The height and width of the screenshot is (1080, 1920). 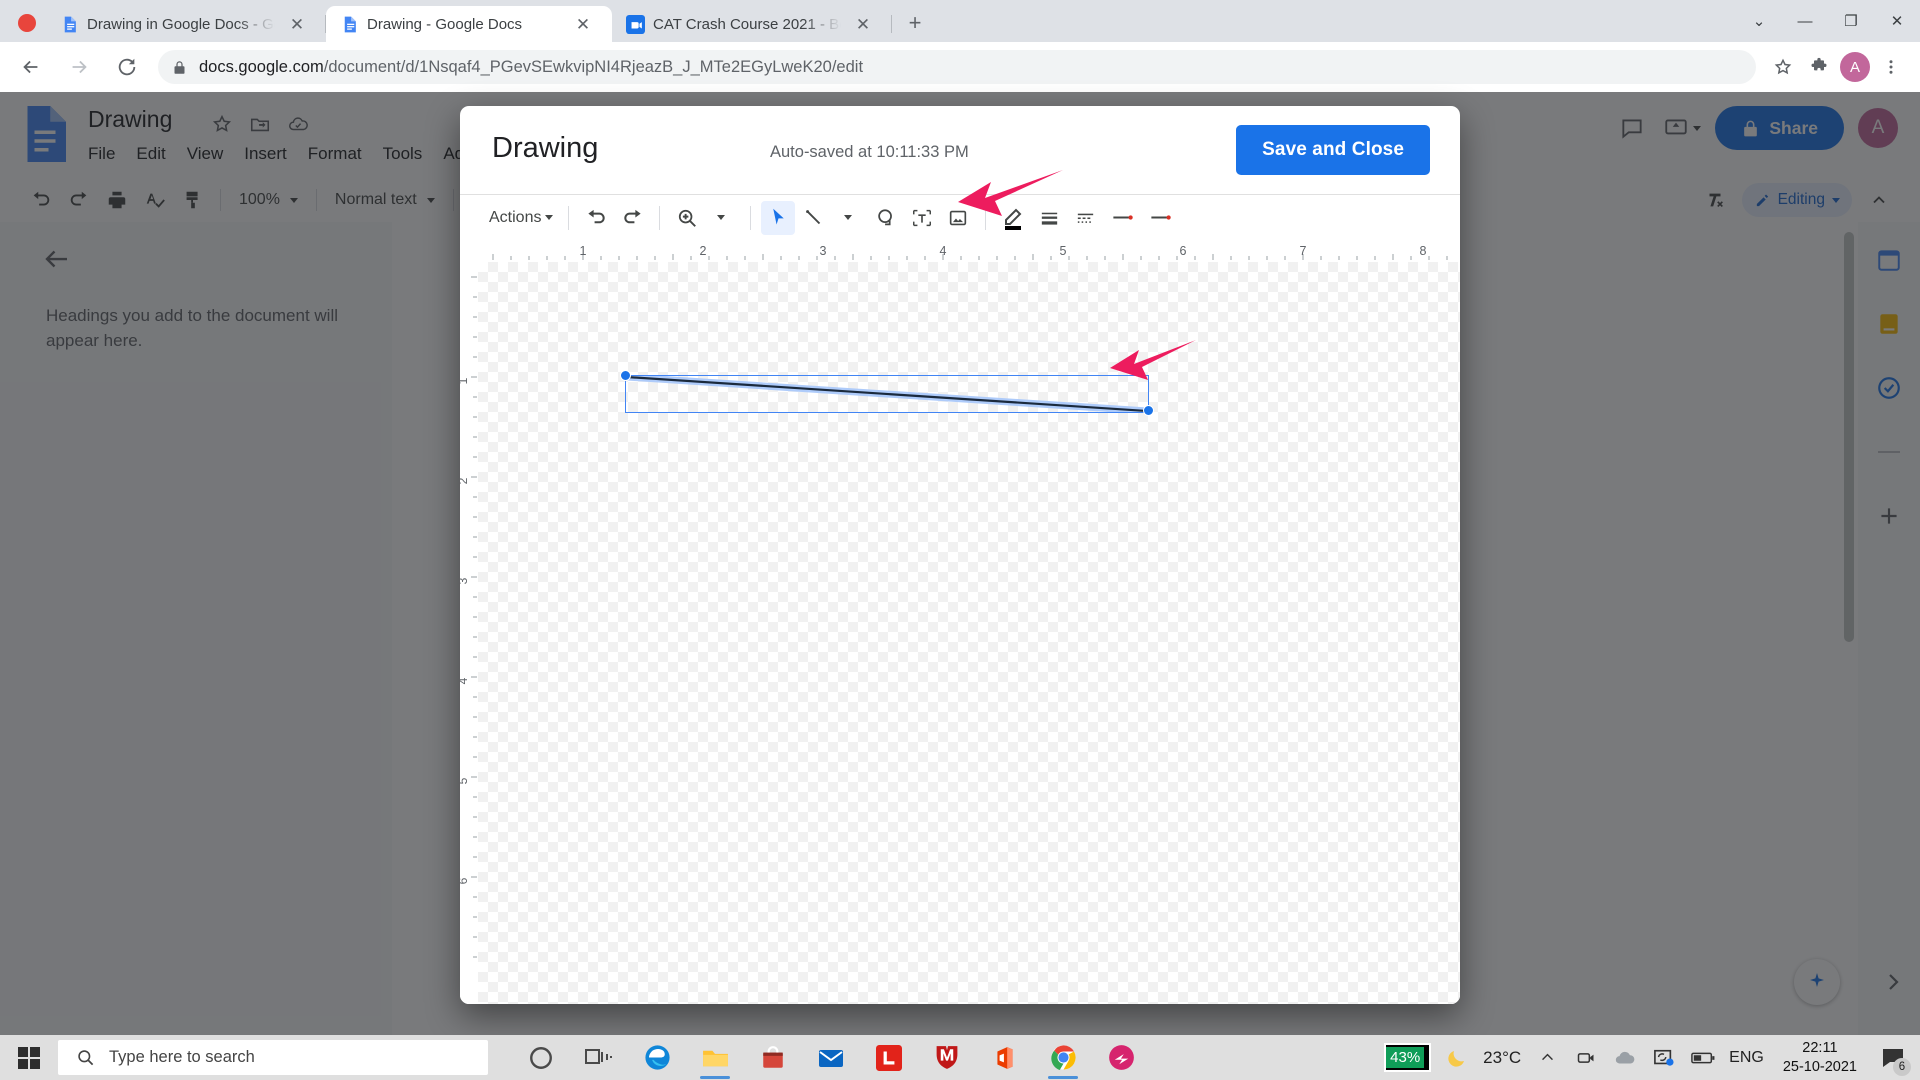 What do you see at coordinates (515, 217) in the screenshot?
I see `actions-label: Actions` at bounding box center [515, 217].